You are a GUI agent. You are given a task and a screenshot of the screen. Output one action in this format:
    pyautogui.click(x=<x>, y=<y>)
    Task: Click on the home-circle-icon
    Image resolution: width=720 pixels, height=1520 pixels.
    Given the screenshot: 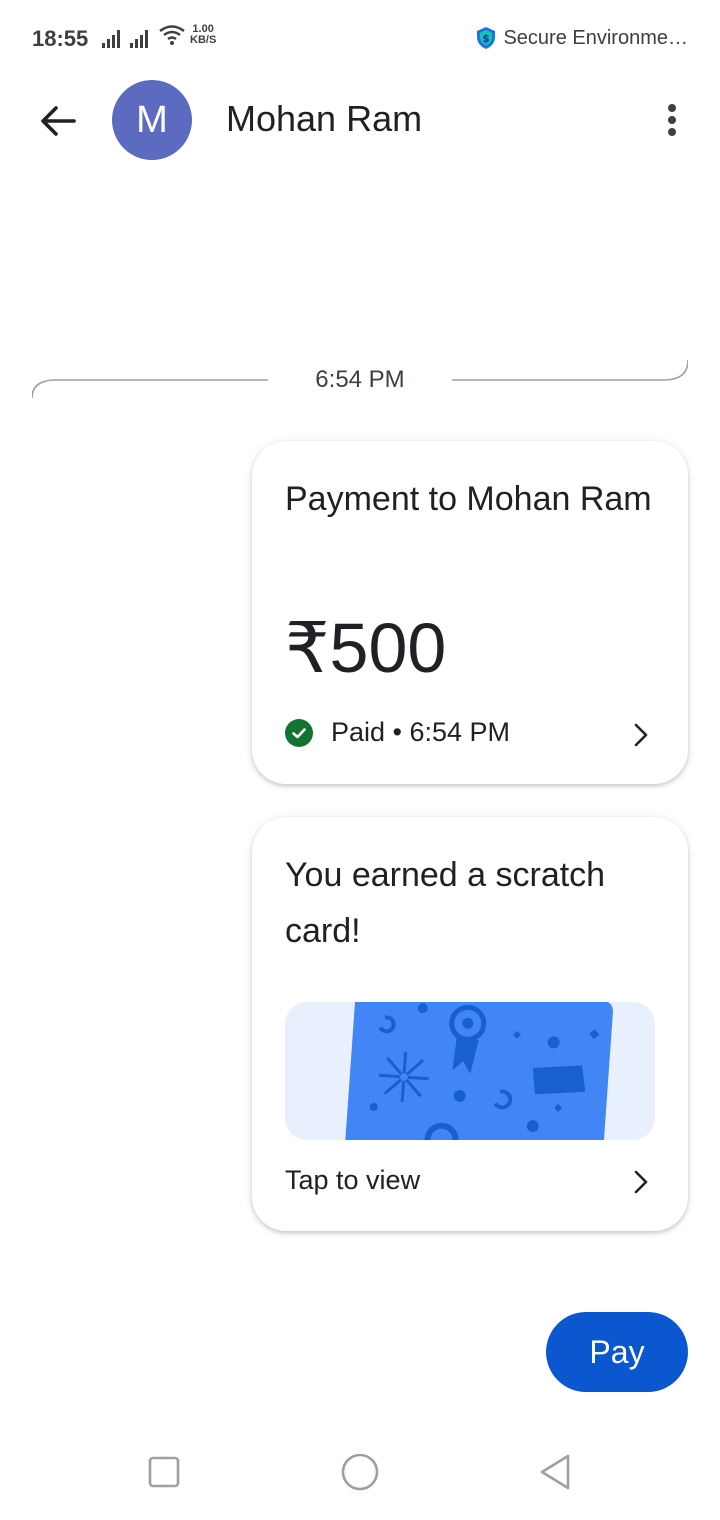 What is the action you would take?
    pyautogui.click(x=360, y=1472)
    